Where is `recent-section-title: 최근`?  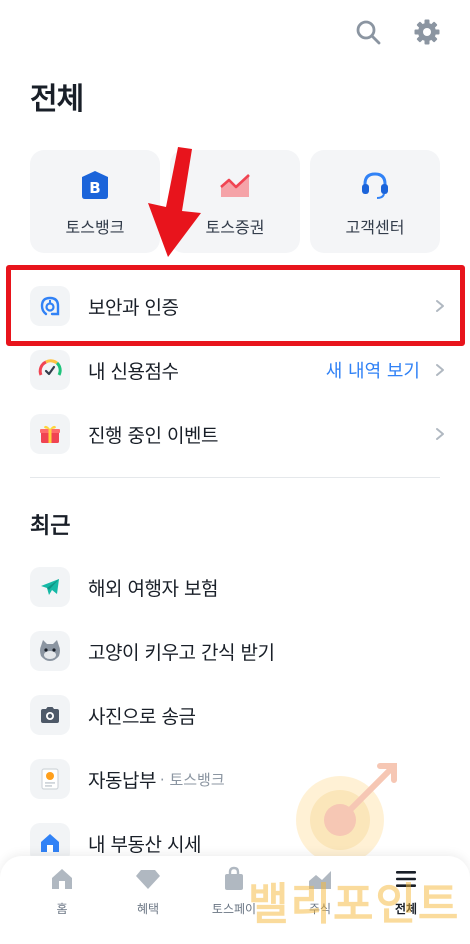
recent-section-title: 최근 is located at coordinates (50, 526).